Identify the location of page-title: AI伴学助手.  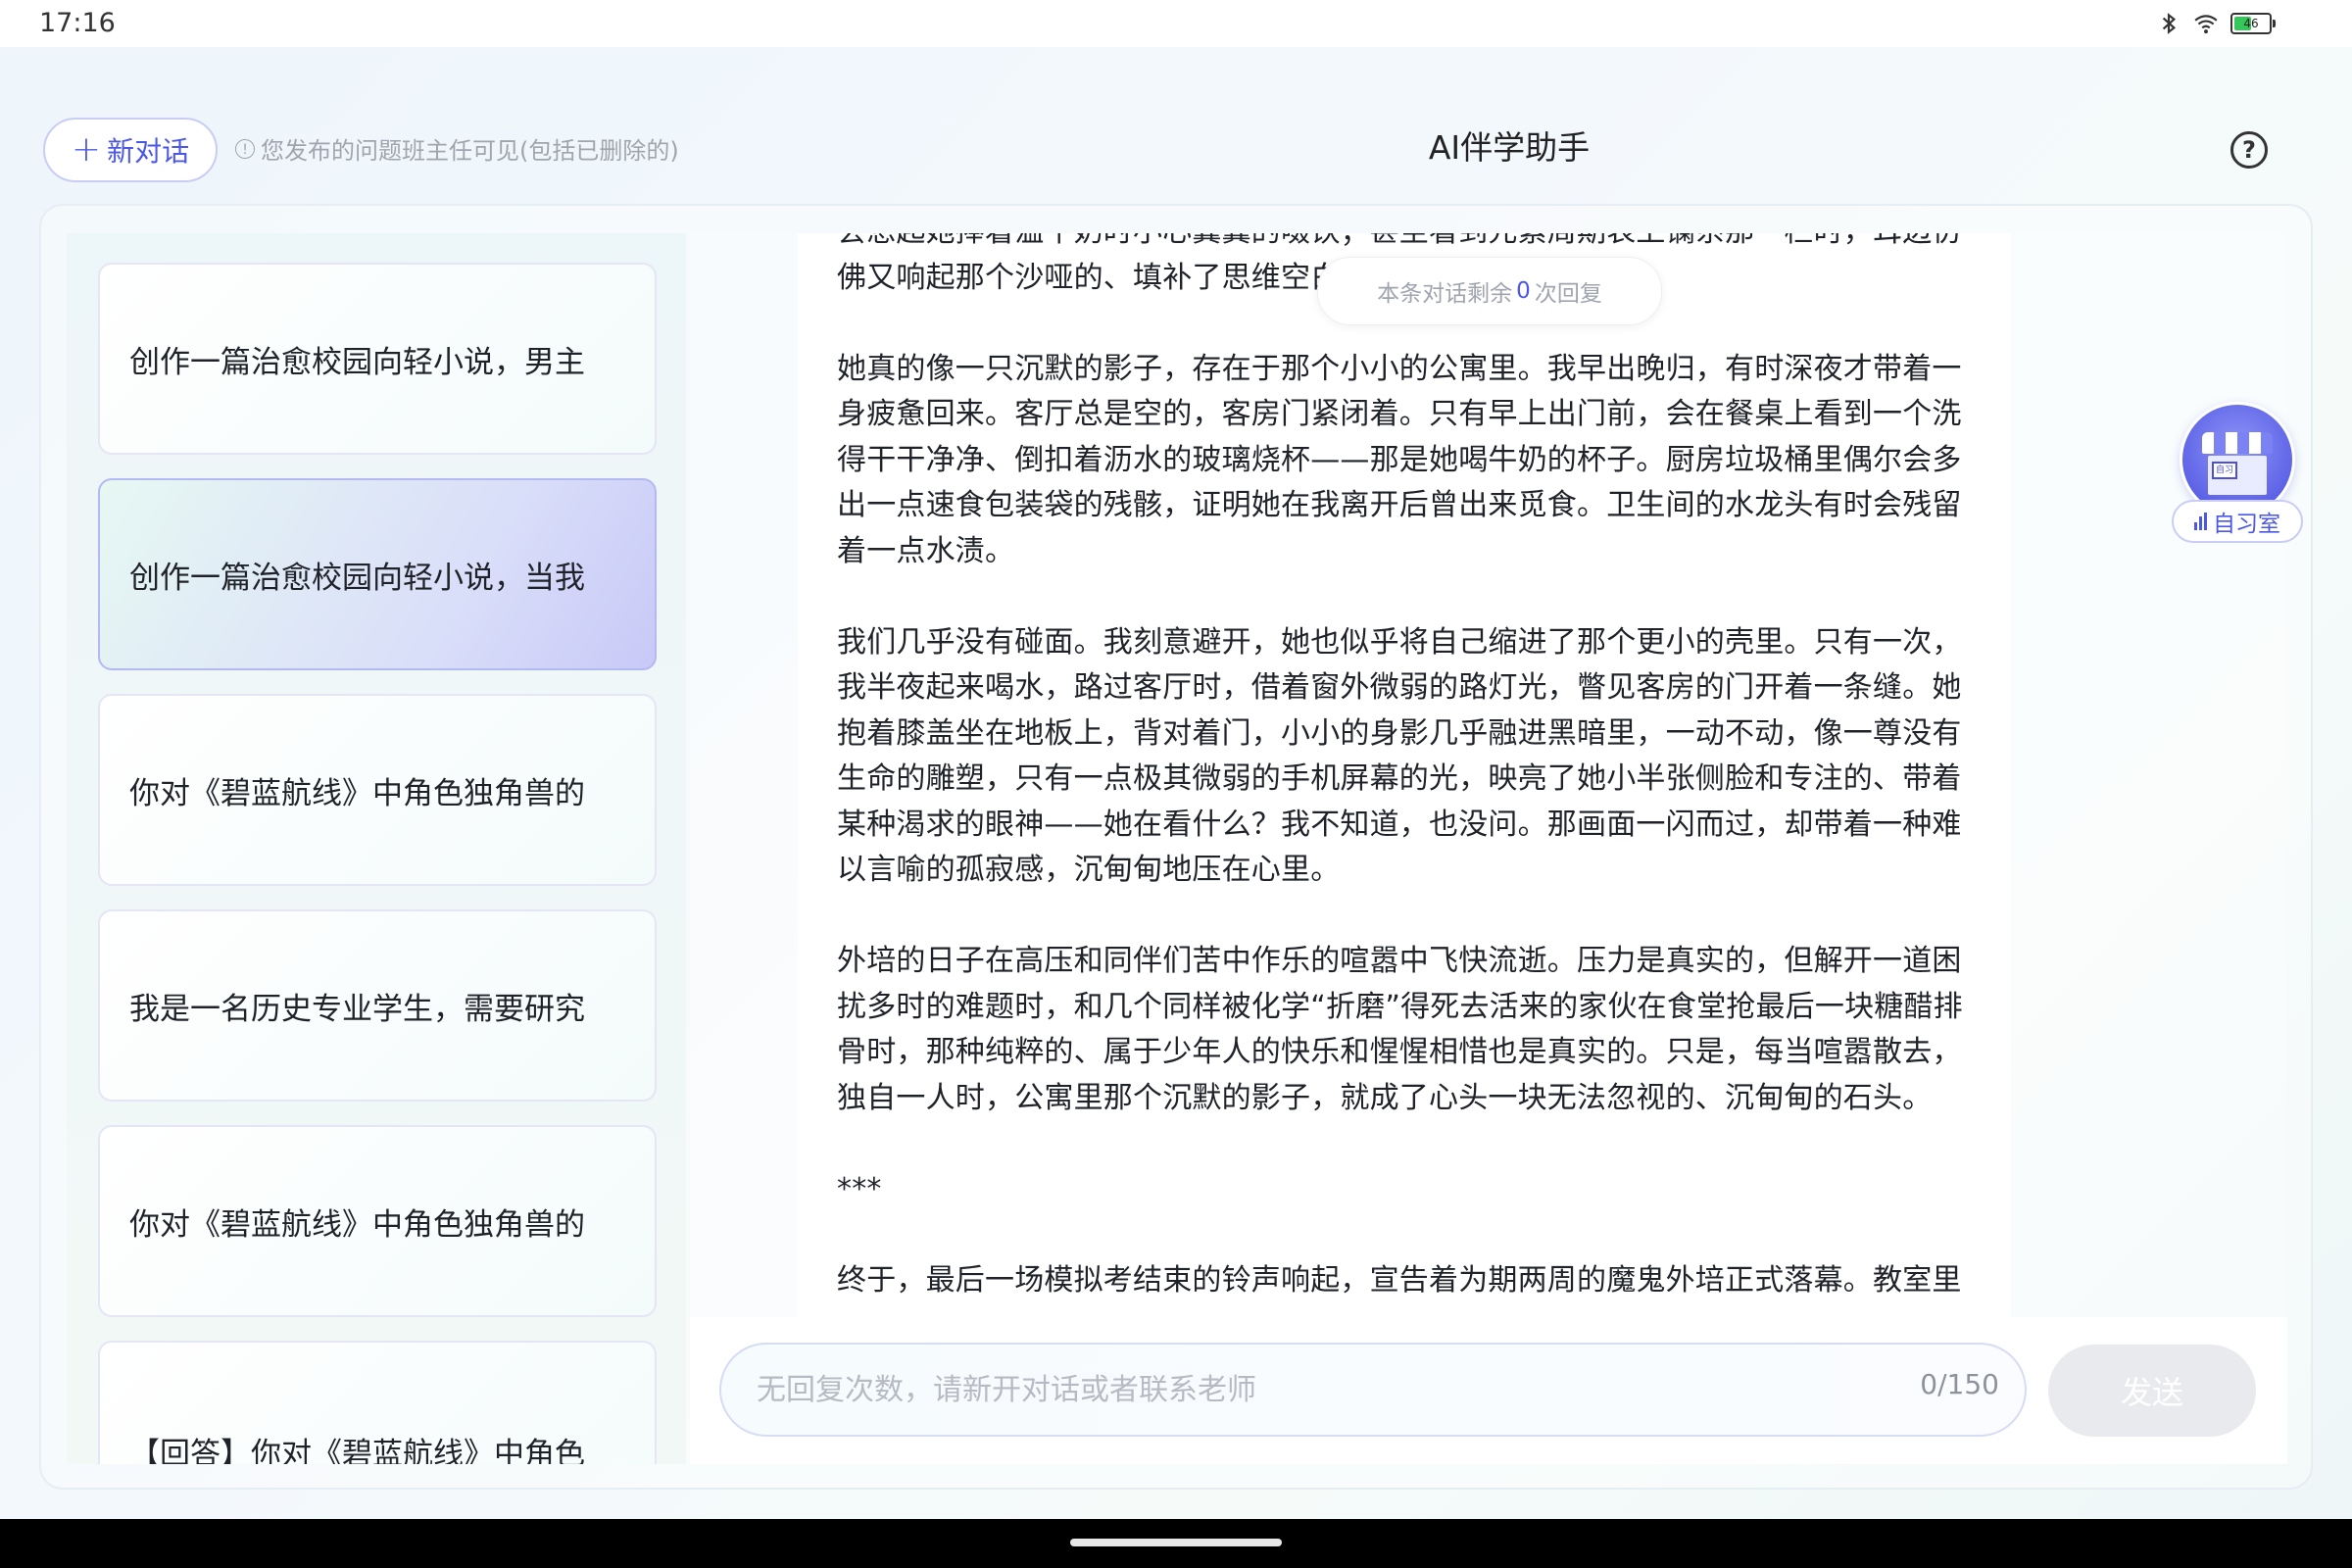
(1509, 147).